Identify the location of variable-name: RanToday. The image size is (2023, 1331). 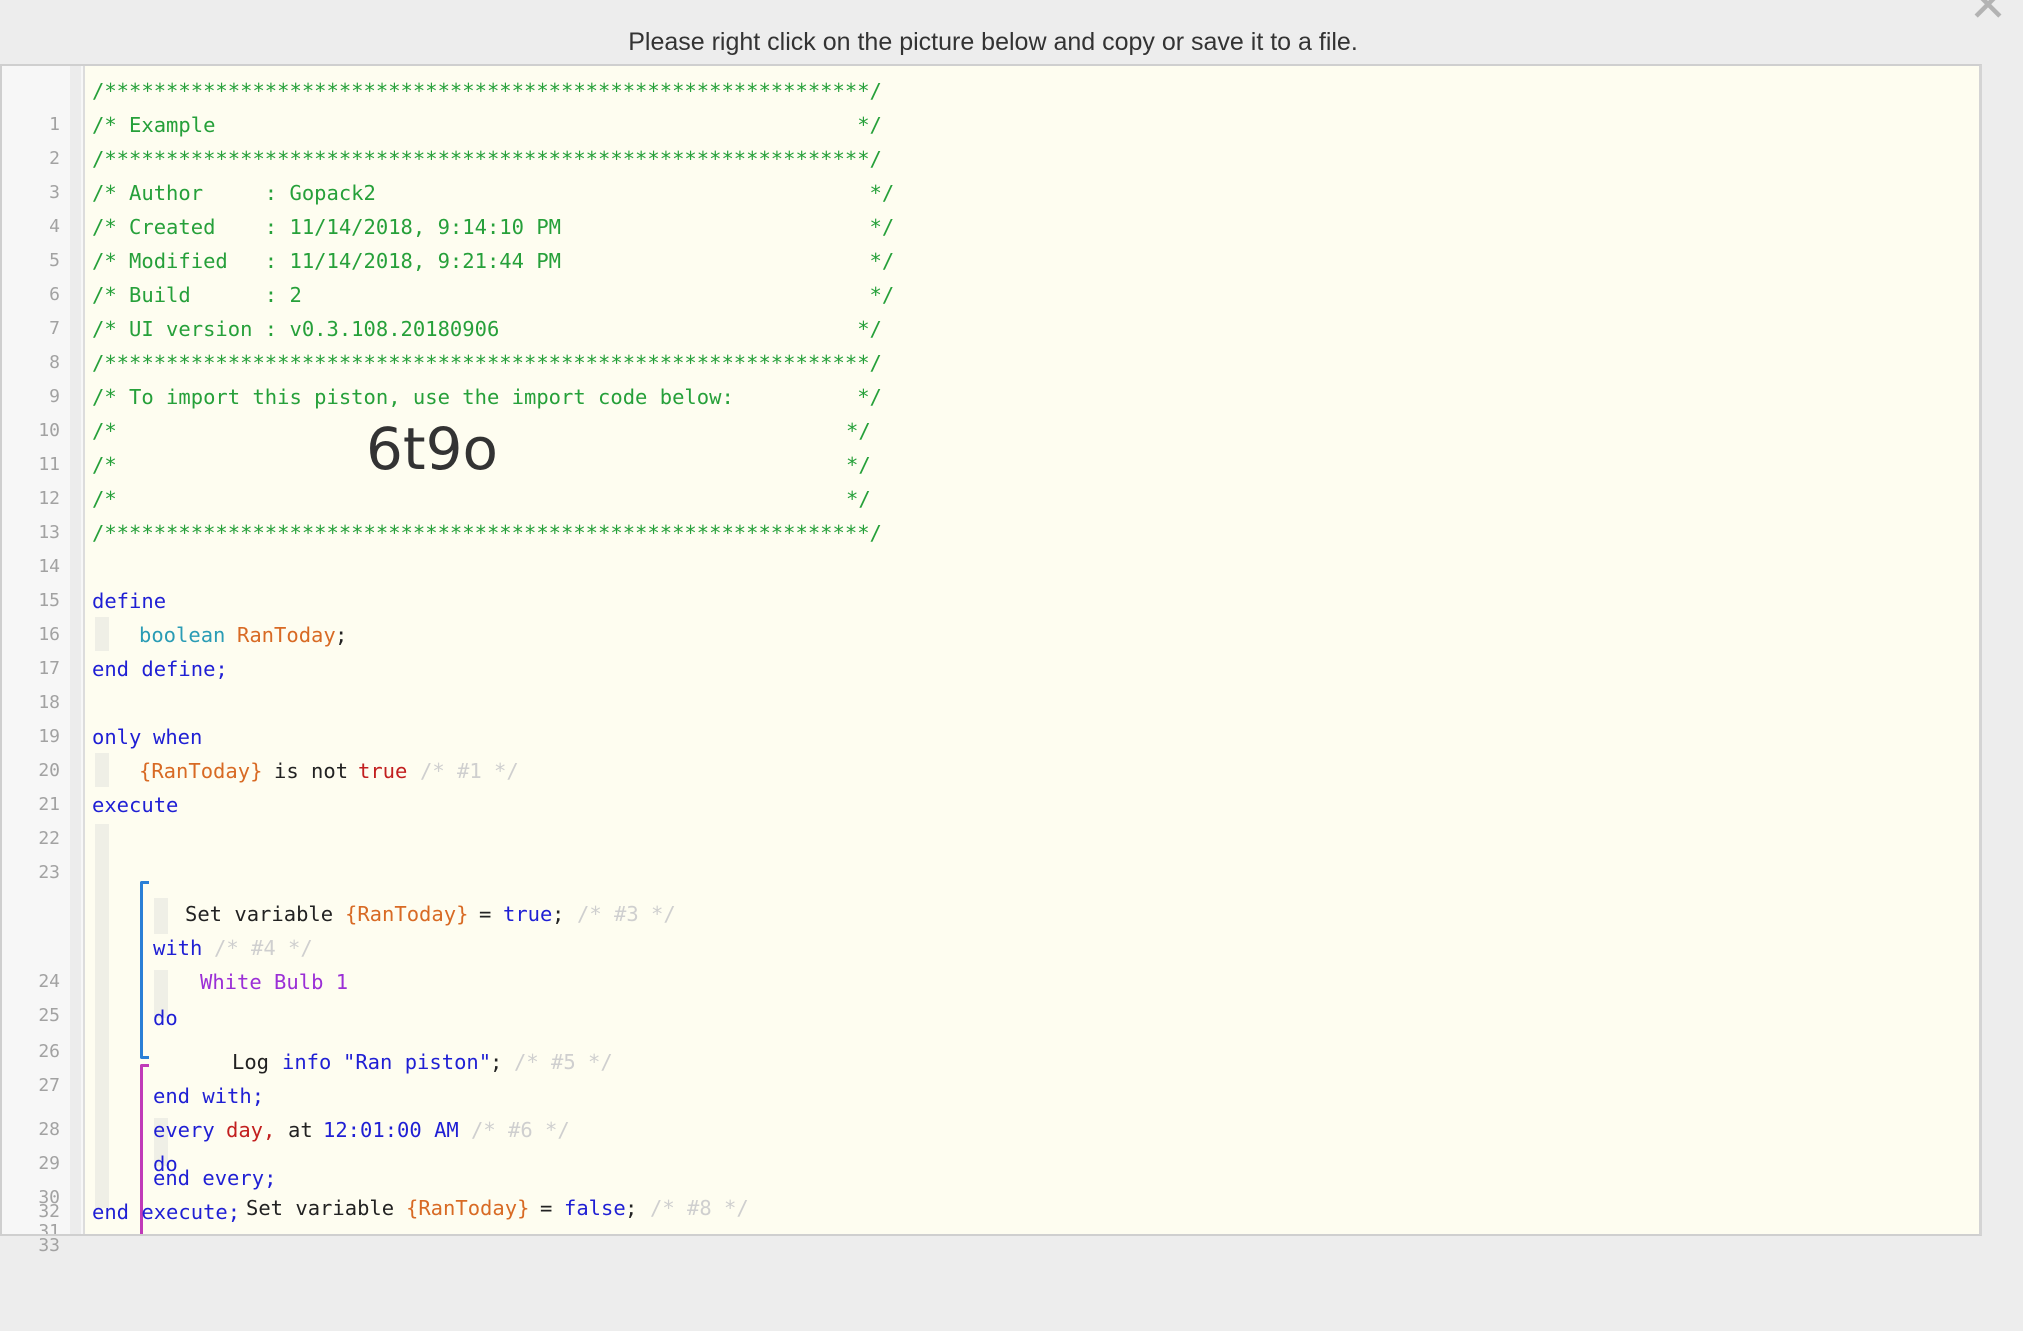
(286, 635).